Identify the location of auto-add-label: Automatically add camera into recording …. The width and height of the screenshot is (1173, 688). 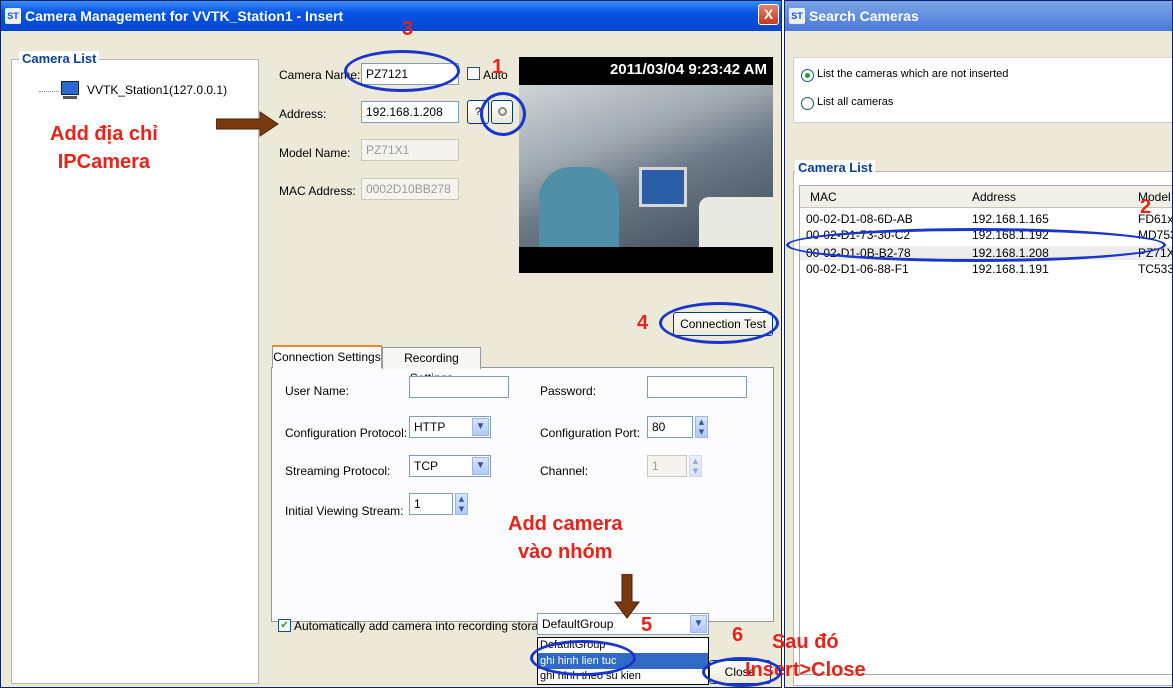
(423, 626).